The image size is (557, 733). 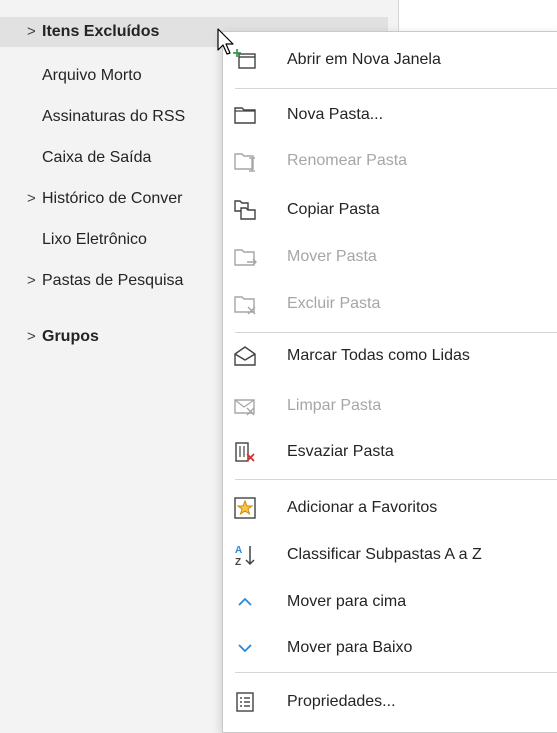 What do you see at coordinates (334, 405) in the screenshot?
I see `menu-item-label: Limpar Pasta` at bounding box center [334, 405].